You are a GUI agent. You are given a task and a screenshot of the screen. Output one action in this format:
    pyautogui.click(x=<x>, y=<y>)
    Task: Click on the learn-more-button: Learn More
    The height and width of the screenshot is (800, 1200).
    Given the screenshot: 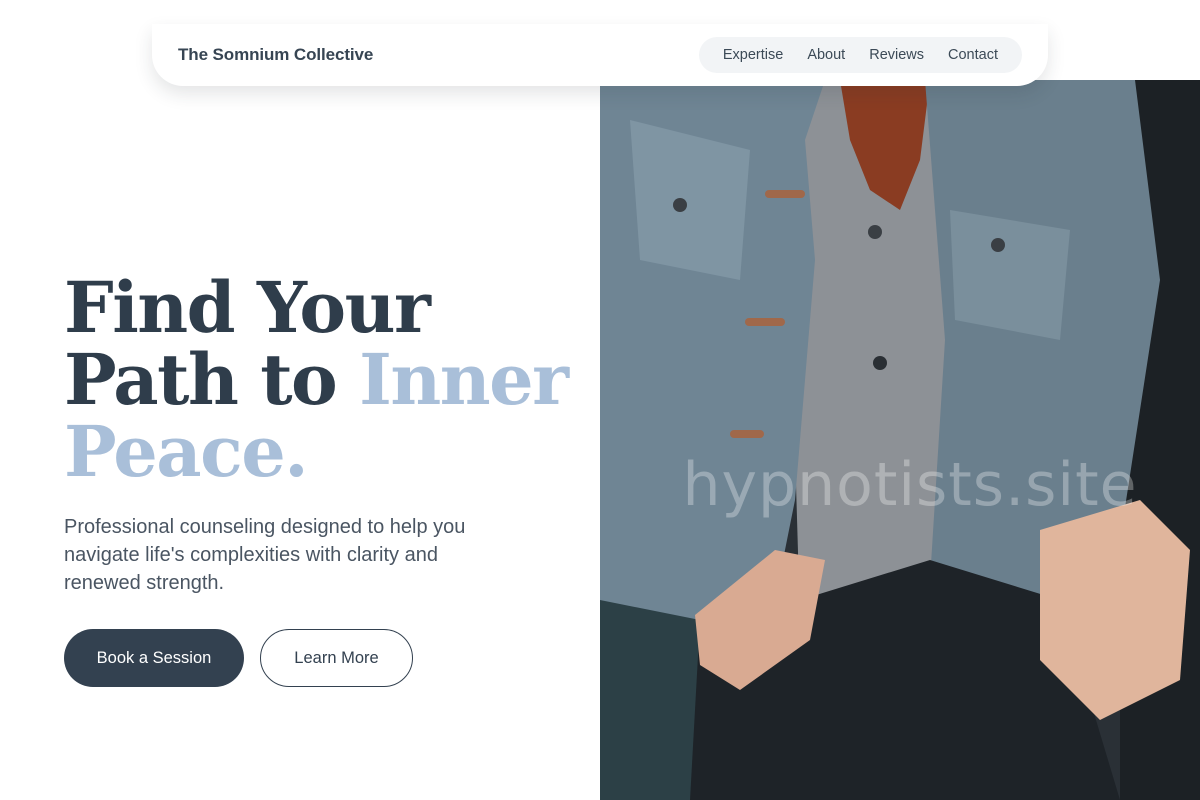 What is the action you would take?
    pyautogui.click(x=336, y=658)
    